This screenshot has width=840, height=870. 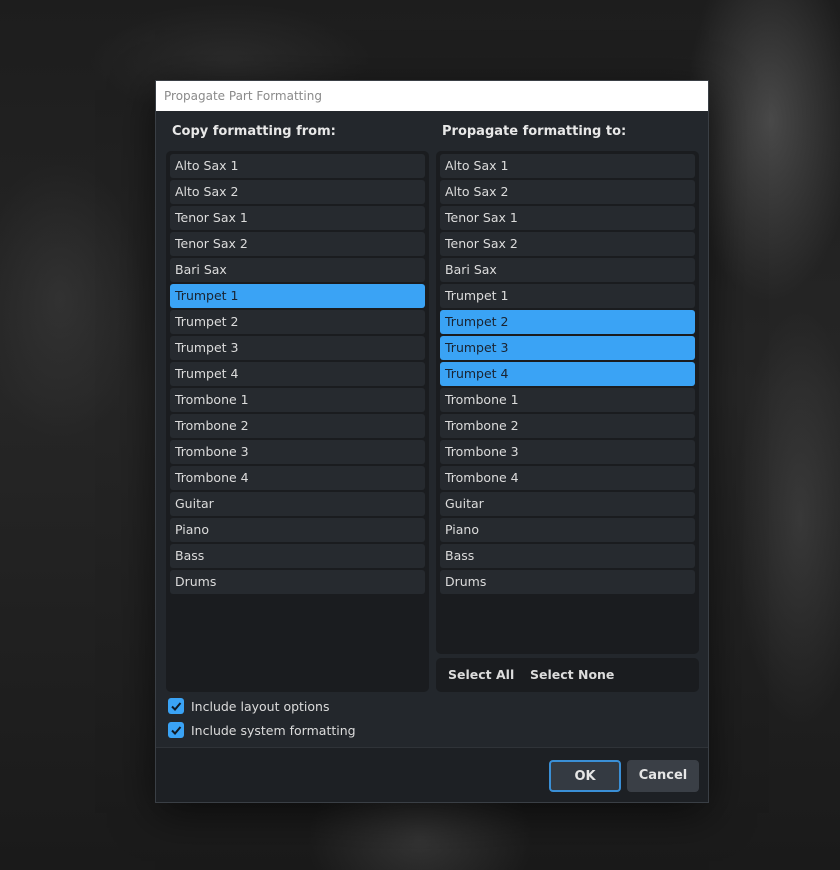 I want to click on to-list-item: Piano, so click(x=567, y=530).